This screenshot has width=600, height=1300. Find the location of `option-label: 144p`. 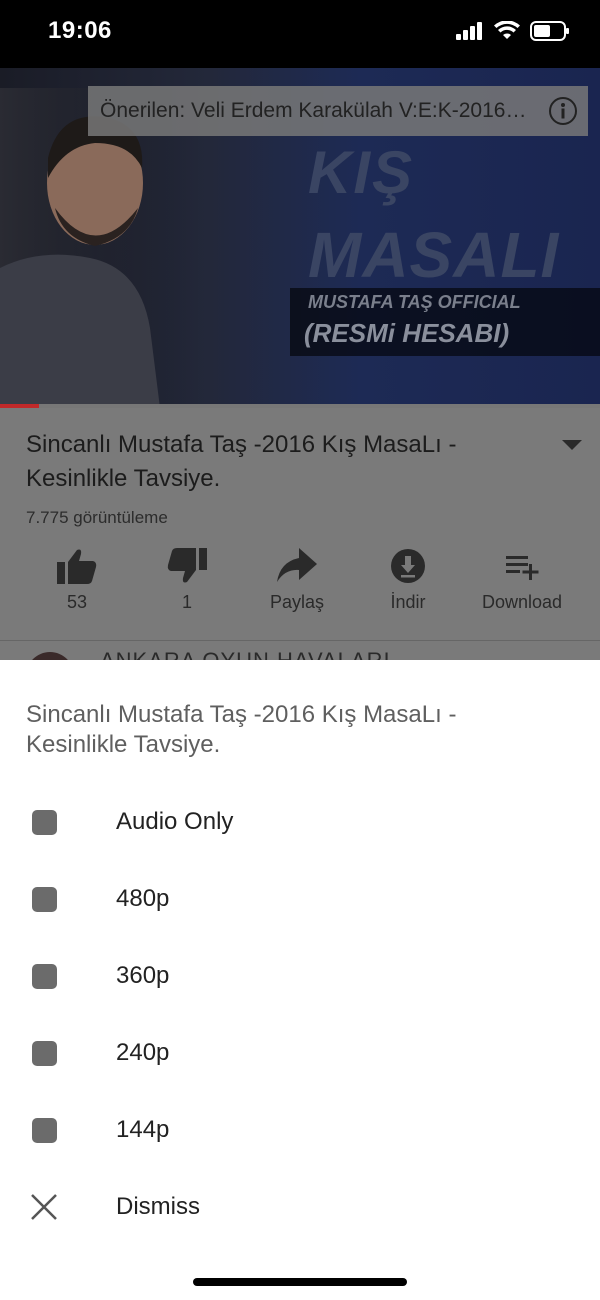

option-label: 144p is located at coordinates (143, 1129).